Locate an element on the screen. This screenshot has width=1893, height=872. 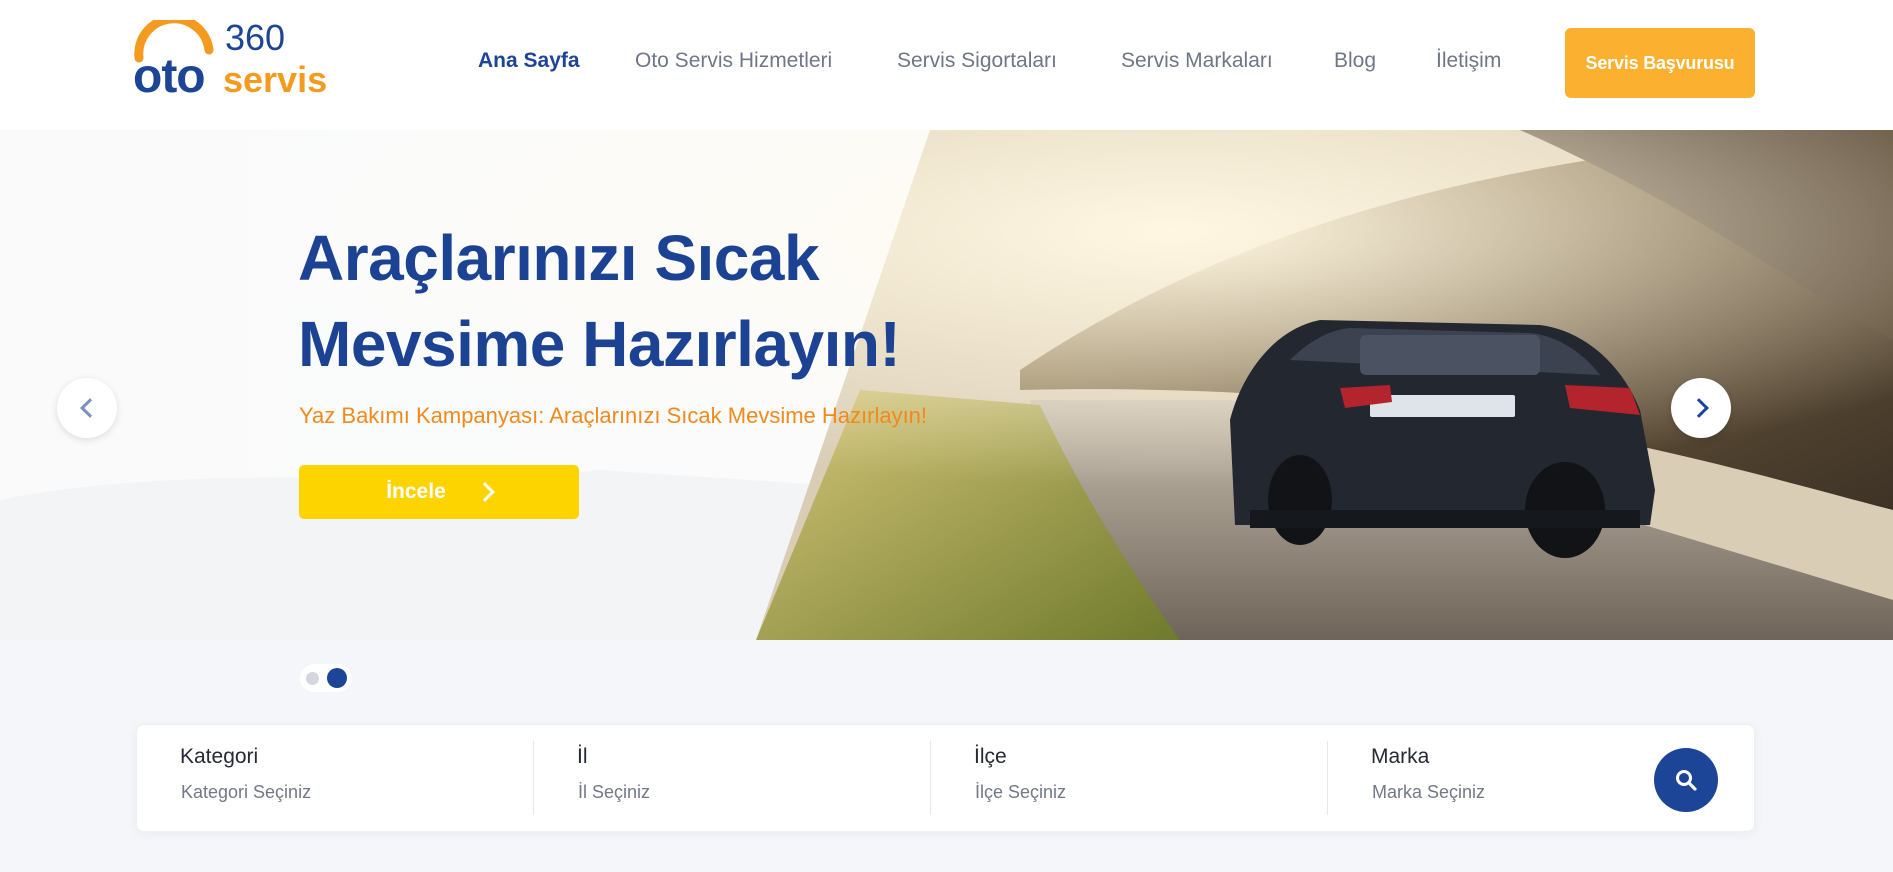
province-label: İl is located at coordinates (582, 756).